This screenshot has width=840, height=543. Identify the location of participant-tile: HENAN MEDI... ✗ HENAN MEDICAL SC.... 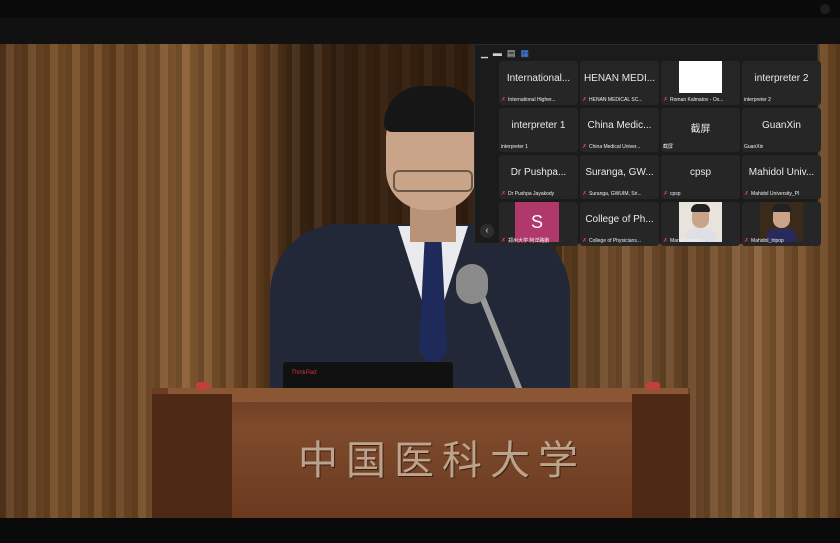
(619, 83).